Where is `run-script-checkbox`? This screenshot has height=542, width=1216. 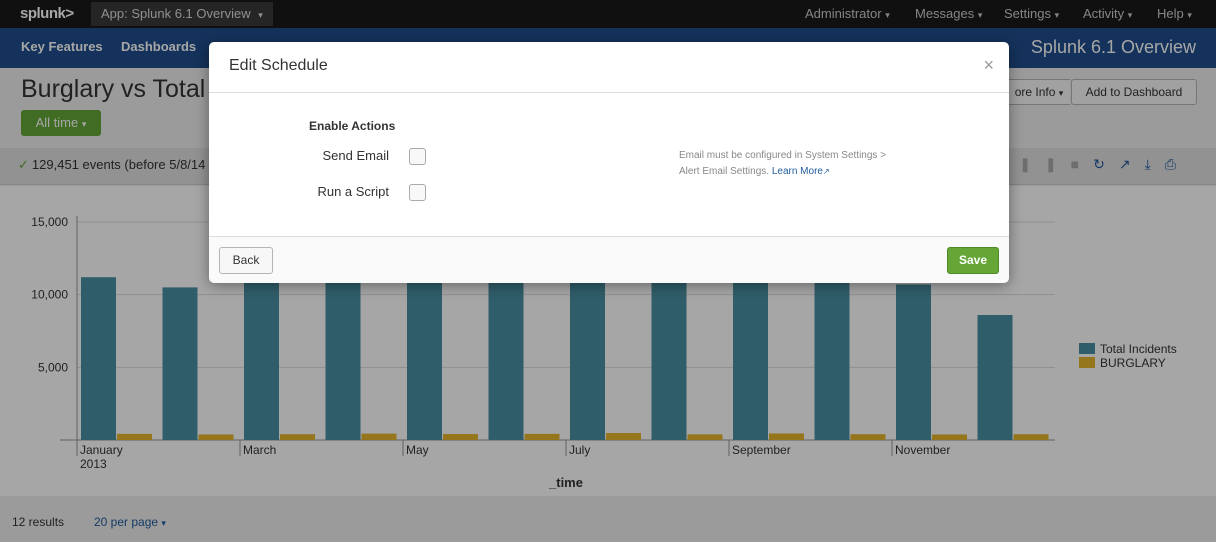
run-script-checkbox is located at coordinates (417, 192).